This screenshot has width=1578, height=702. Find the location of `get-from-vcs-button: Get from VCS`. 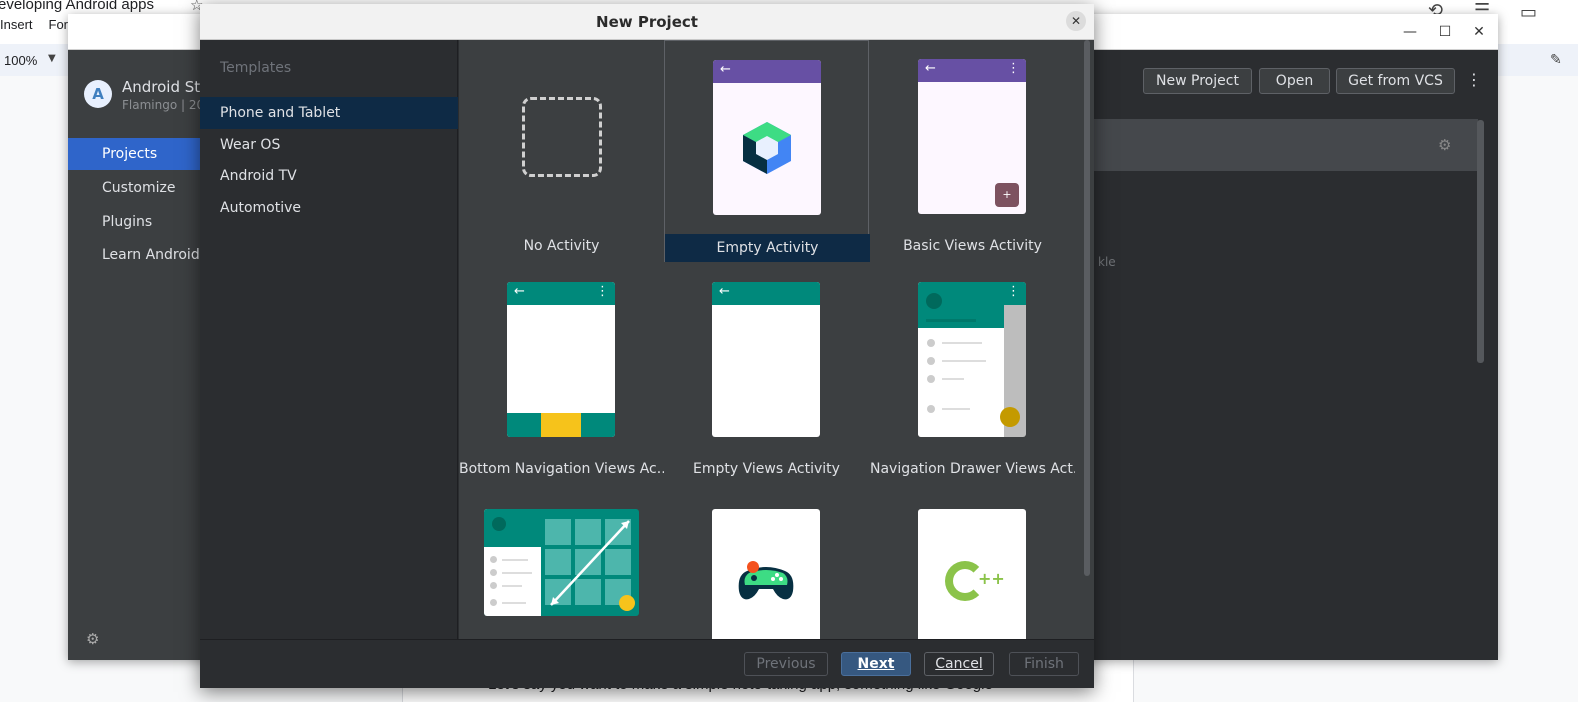

get-from-vcs-button: Get from VCS is located at coordinates (1395, 81).